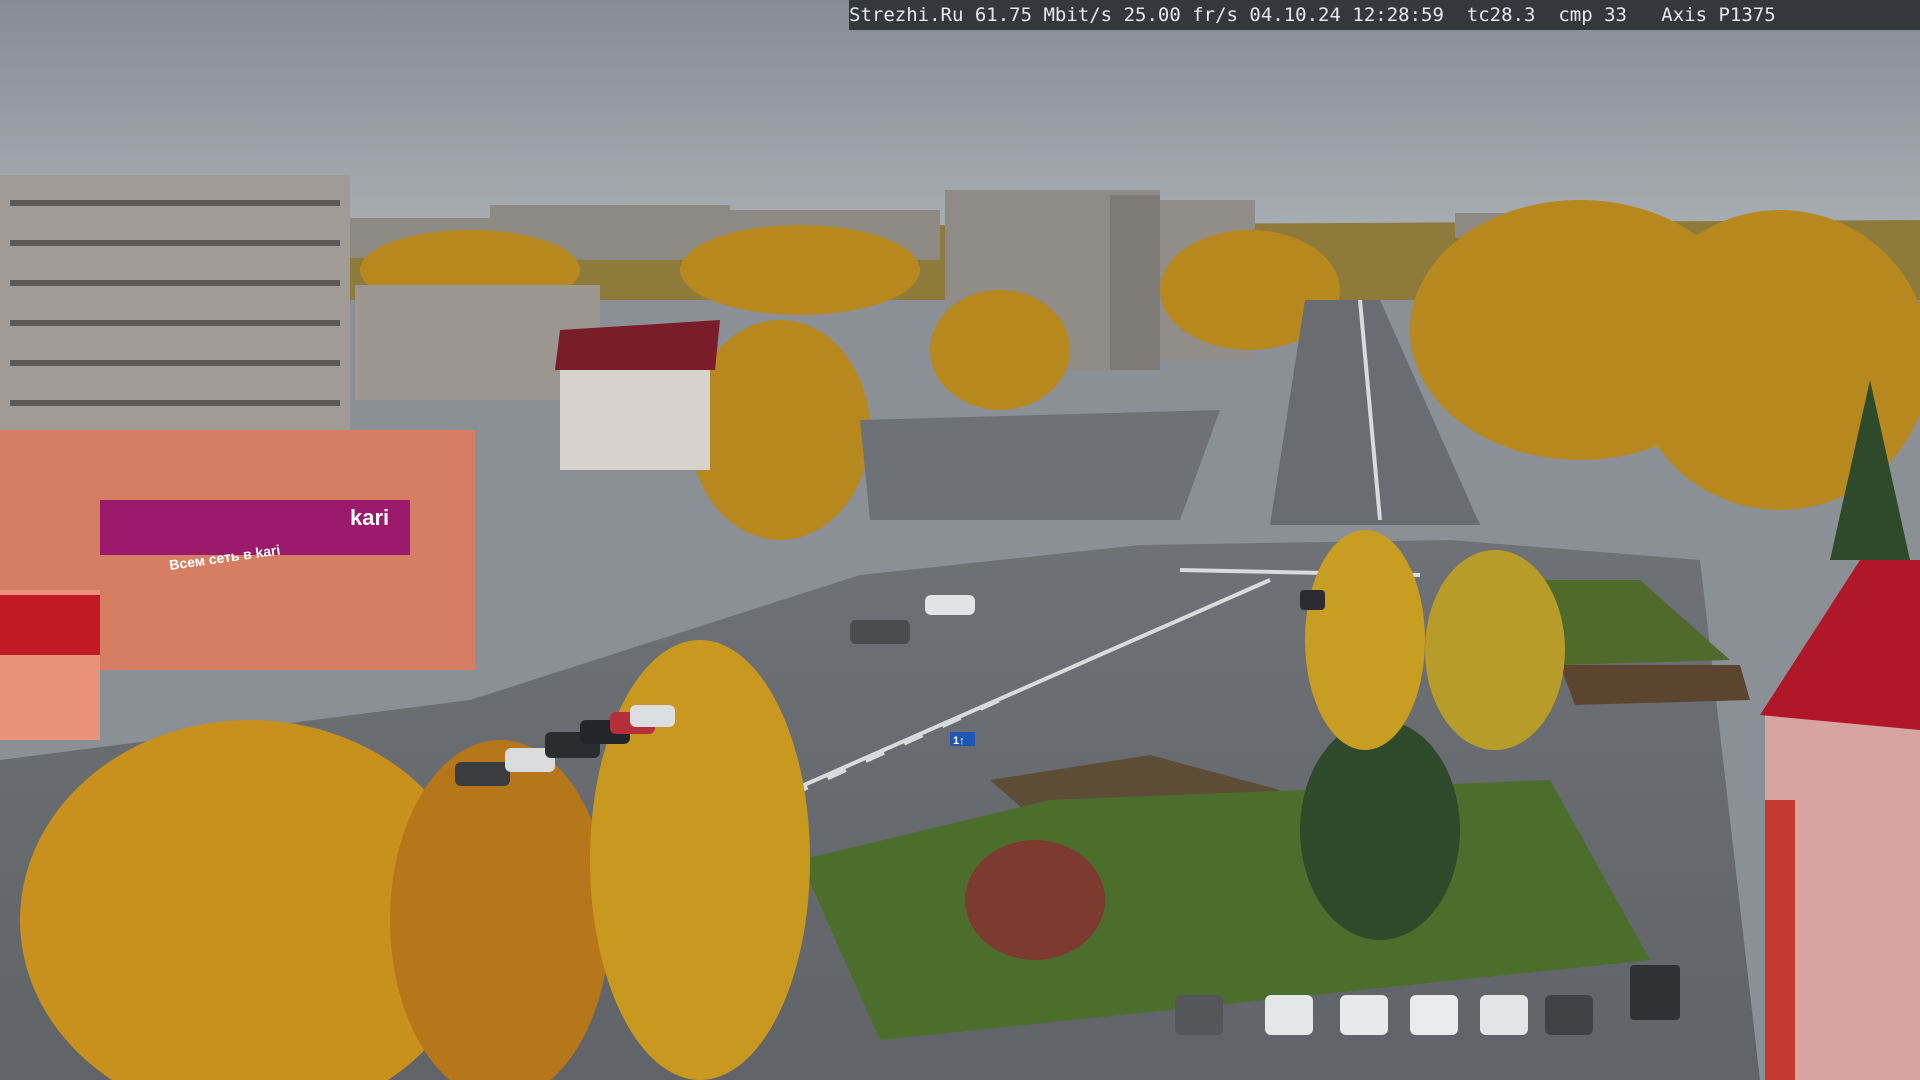 Image resolution: width=1920 pixels, height=1080 pixels. I want to click on overlay-framerate: 25.00 fr/s, so click(1180, 15).